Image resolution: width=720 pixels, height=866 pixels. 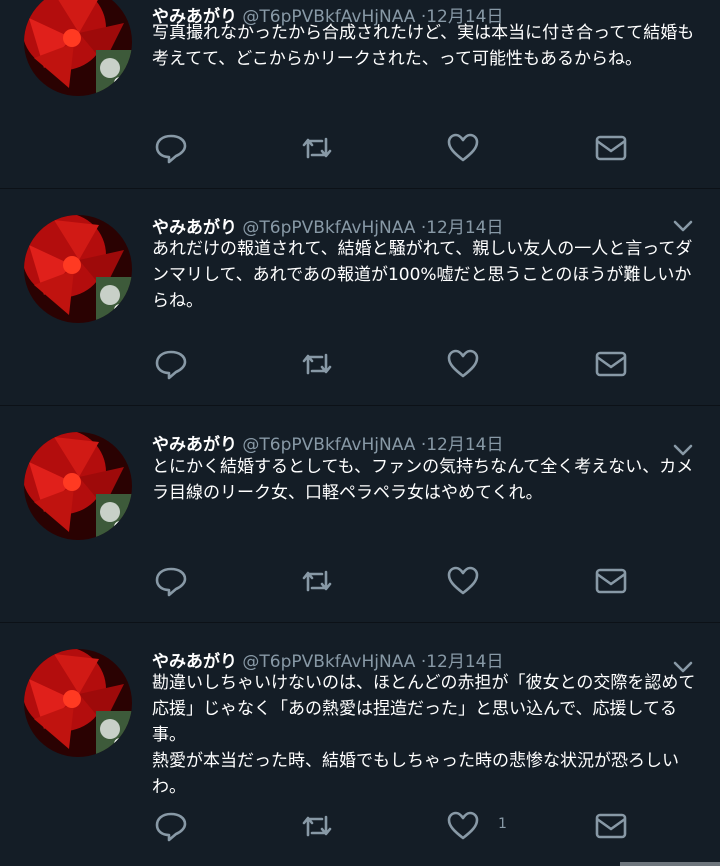 I want to click on chevron-down-icon, so click(x=683, y=226).